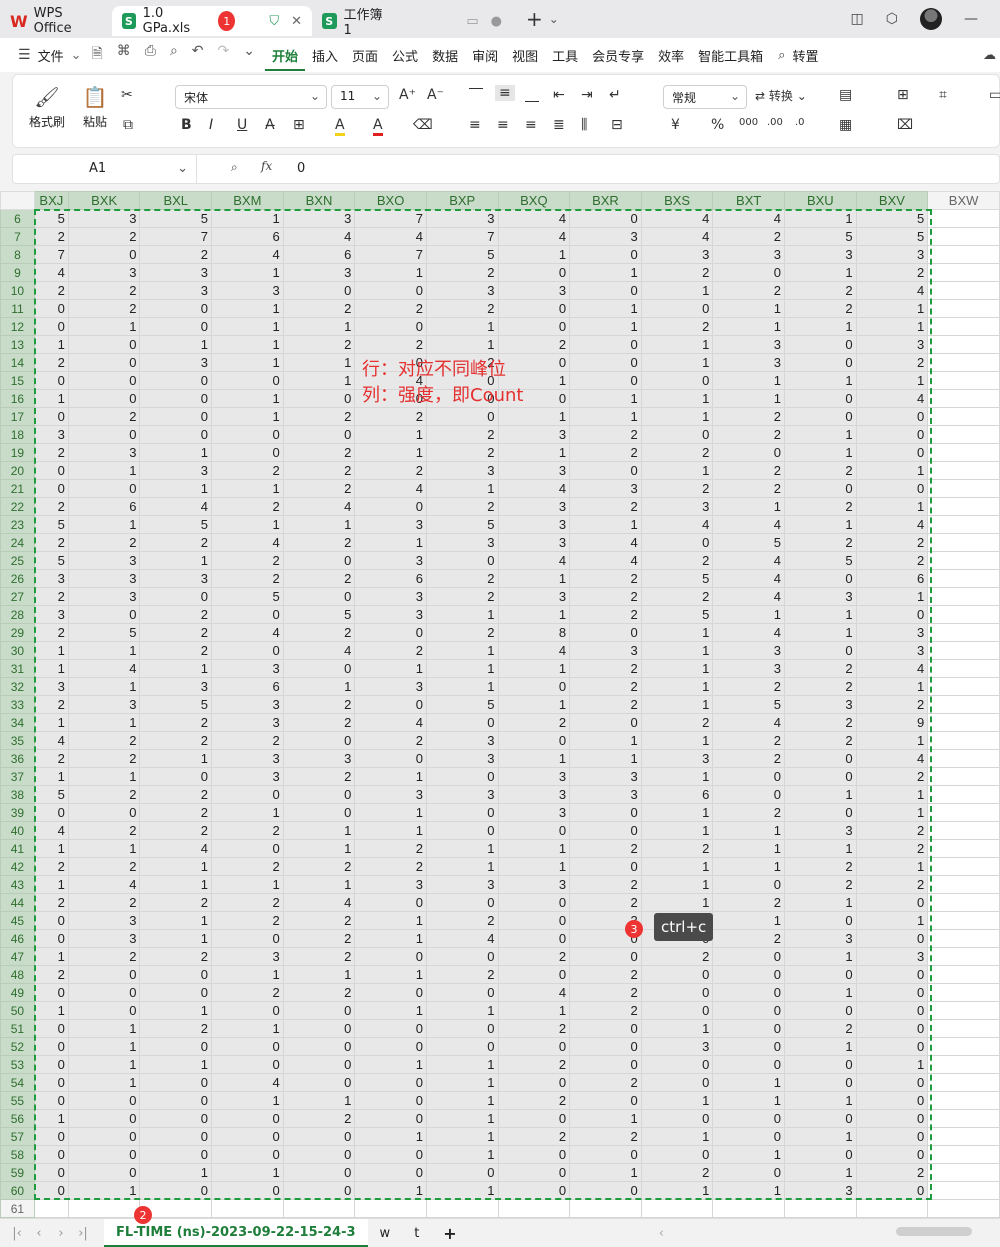 This screenshot has height=1247, width=1000. What do you see at coordinates (198, 55) in the screenshot?
I see `undo-icon: ↶` at bounding box center [198, 55].